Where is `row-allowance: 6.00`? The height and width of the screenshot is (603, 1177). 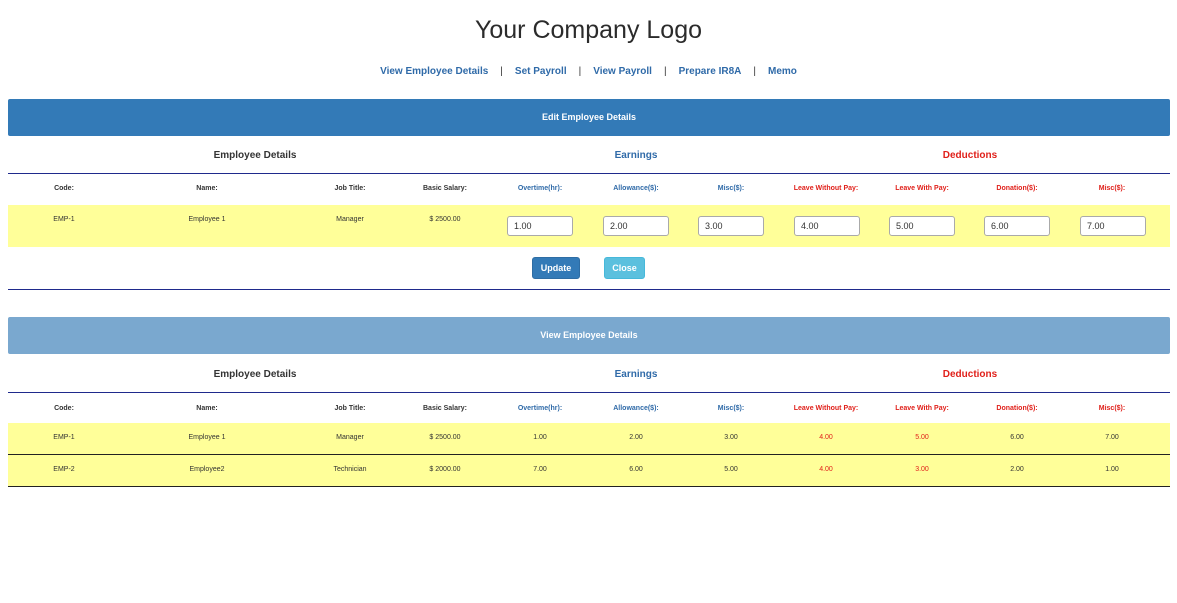
row-allowance: 6.00 is located at coordinates (636, 469).